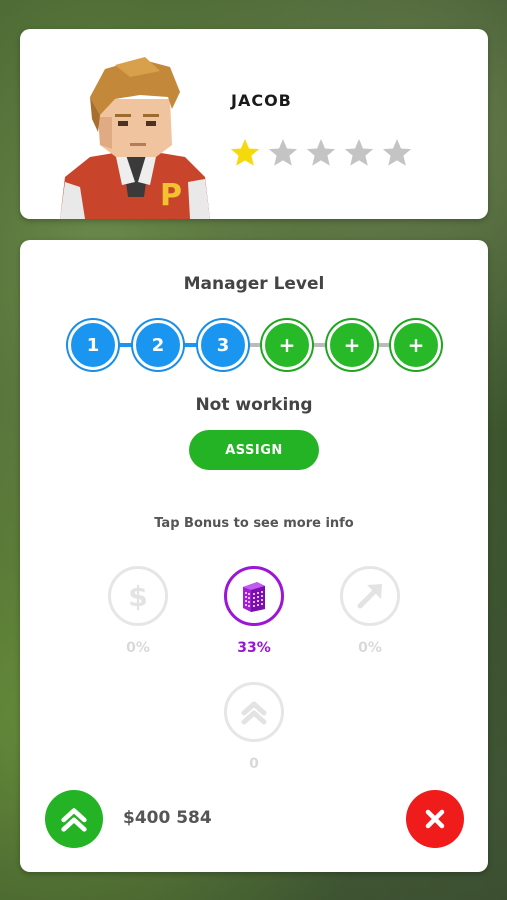  I want to click on arrow-up-right-icon, so click(369, 596).